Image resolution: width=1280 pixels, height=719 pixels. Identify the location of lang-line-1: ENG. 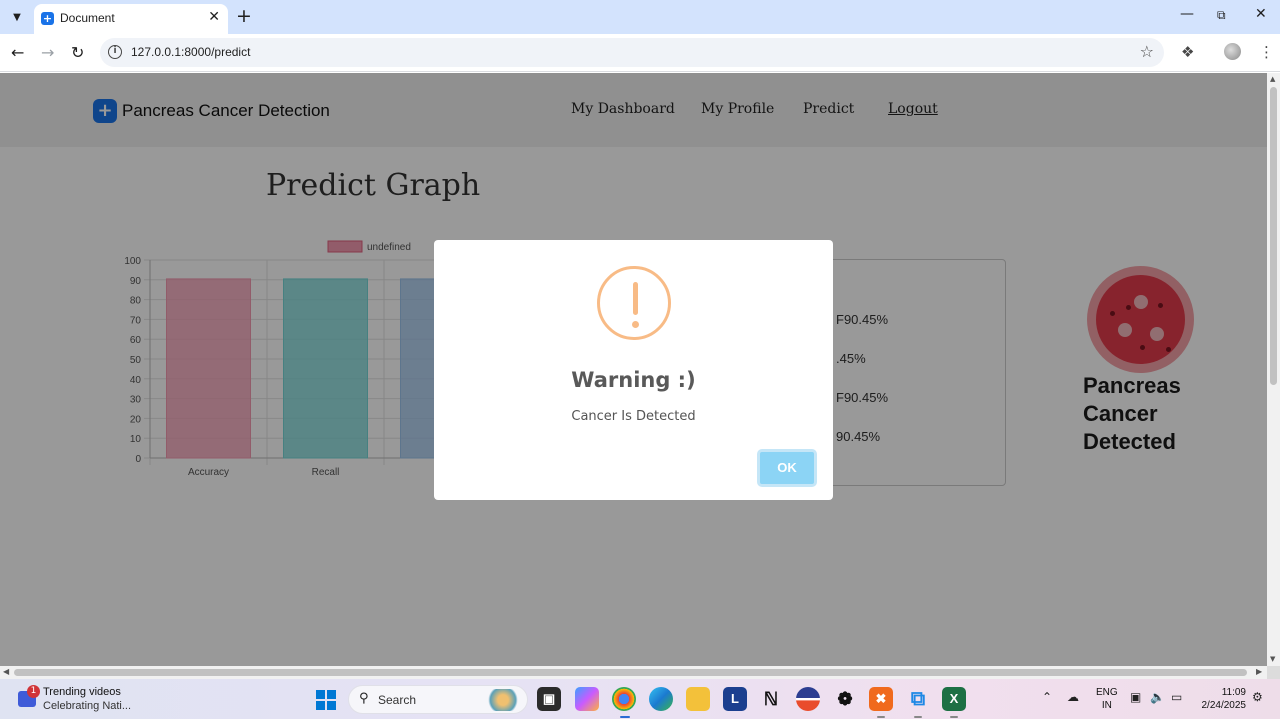
(1107, 692).